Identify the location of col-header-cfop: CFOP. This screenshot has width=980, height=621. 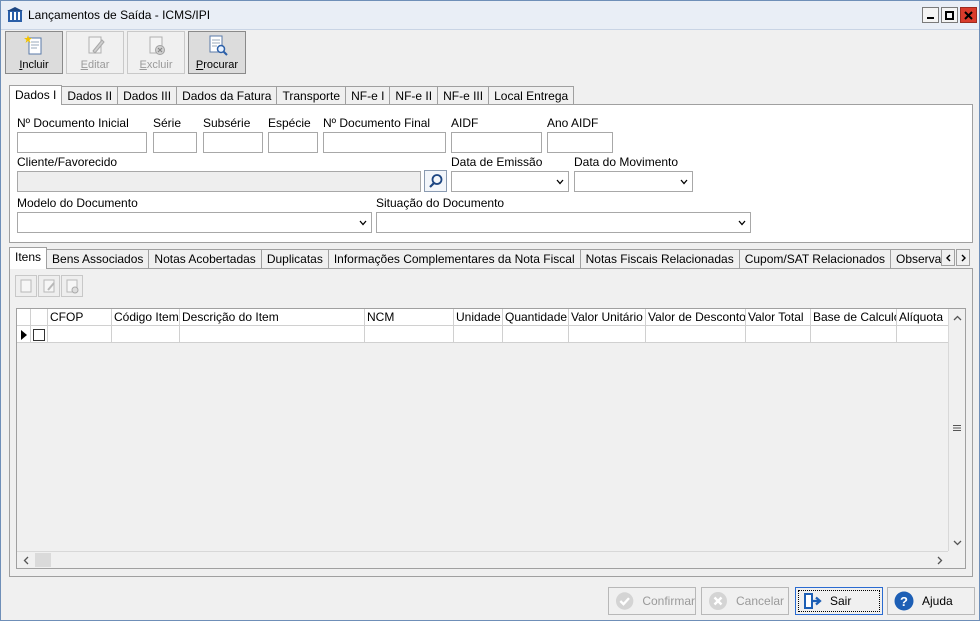
(80, 317).